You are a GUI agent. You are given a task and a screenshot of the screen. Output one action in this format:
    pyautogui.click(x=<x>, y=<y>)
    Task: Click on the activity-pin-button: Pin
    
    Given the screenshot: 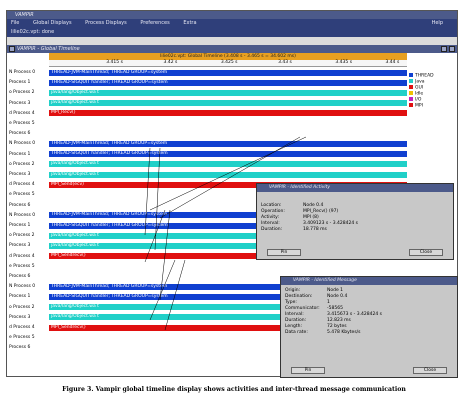 What is the action you would take?
    pyautogui.click(x=284, y=252)
    